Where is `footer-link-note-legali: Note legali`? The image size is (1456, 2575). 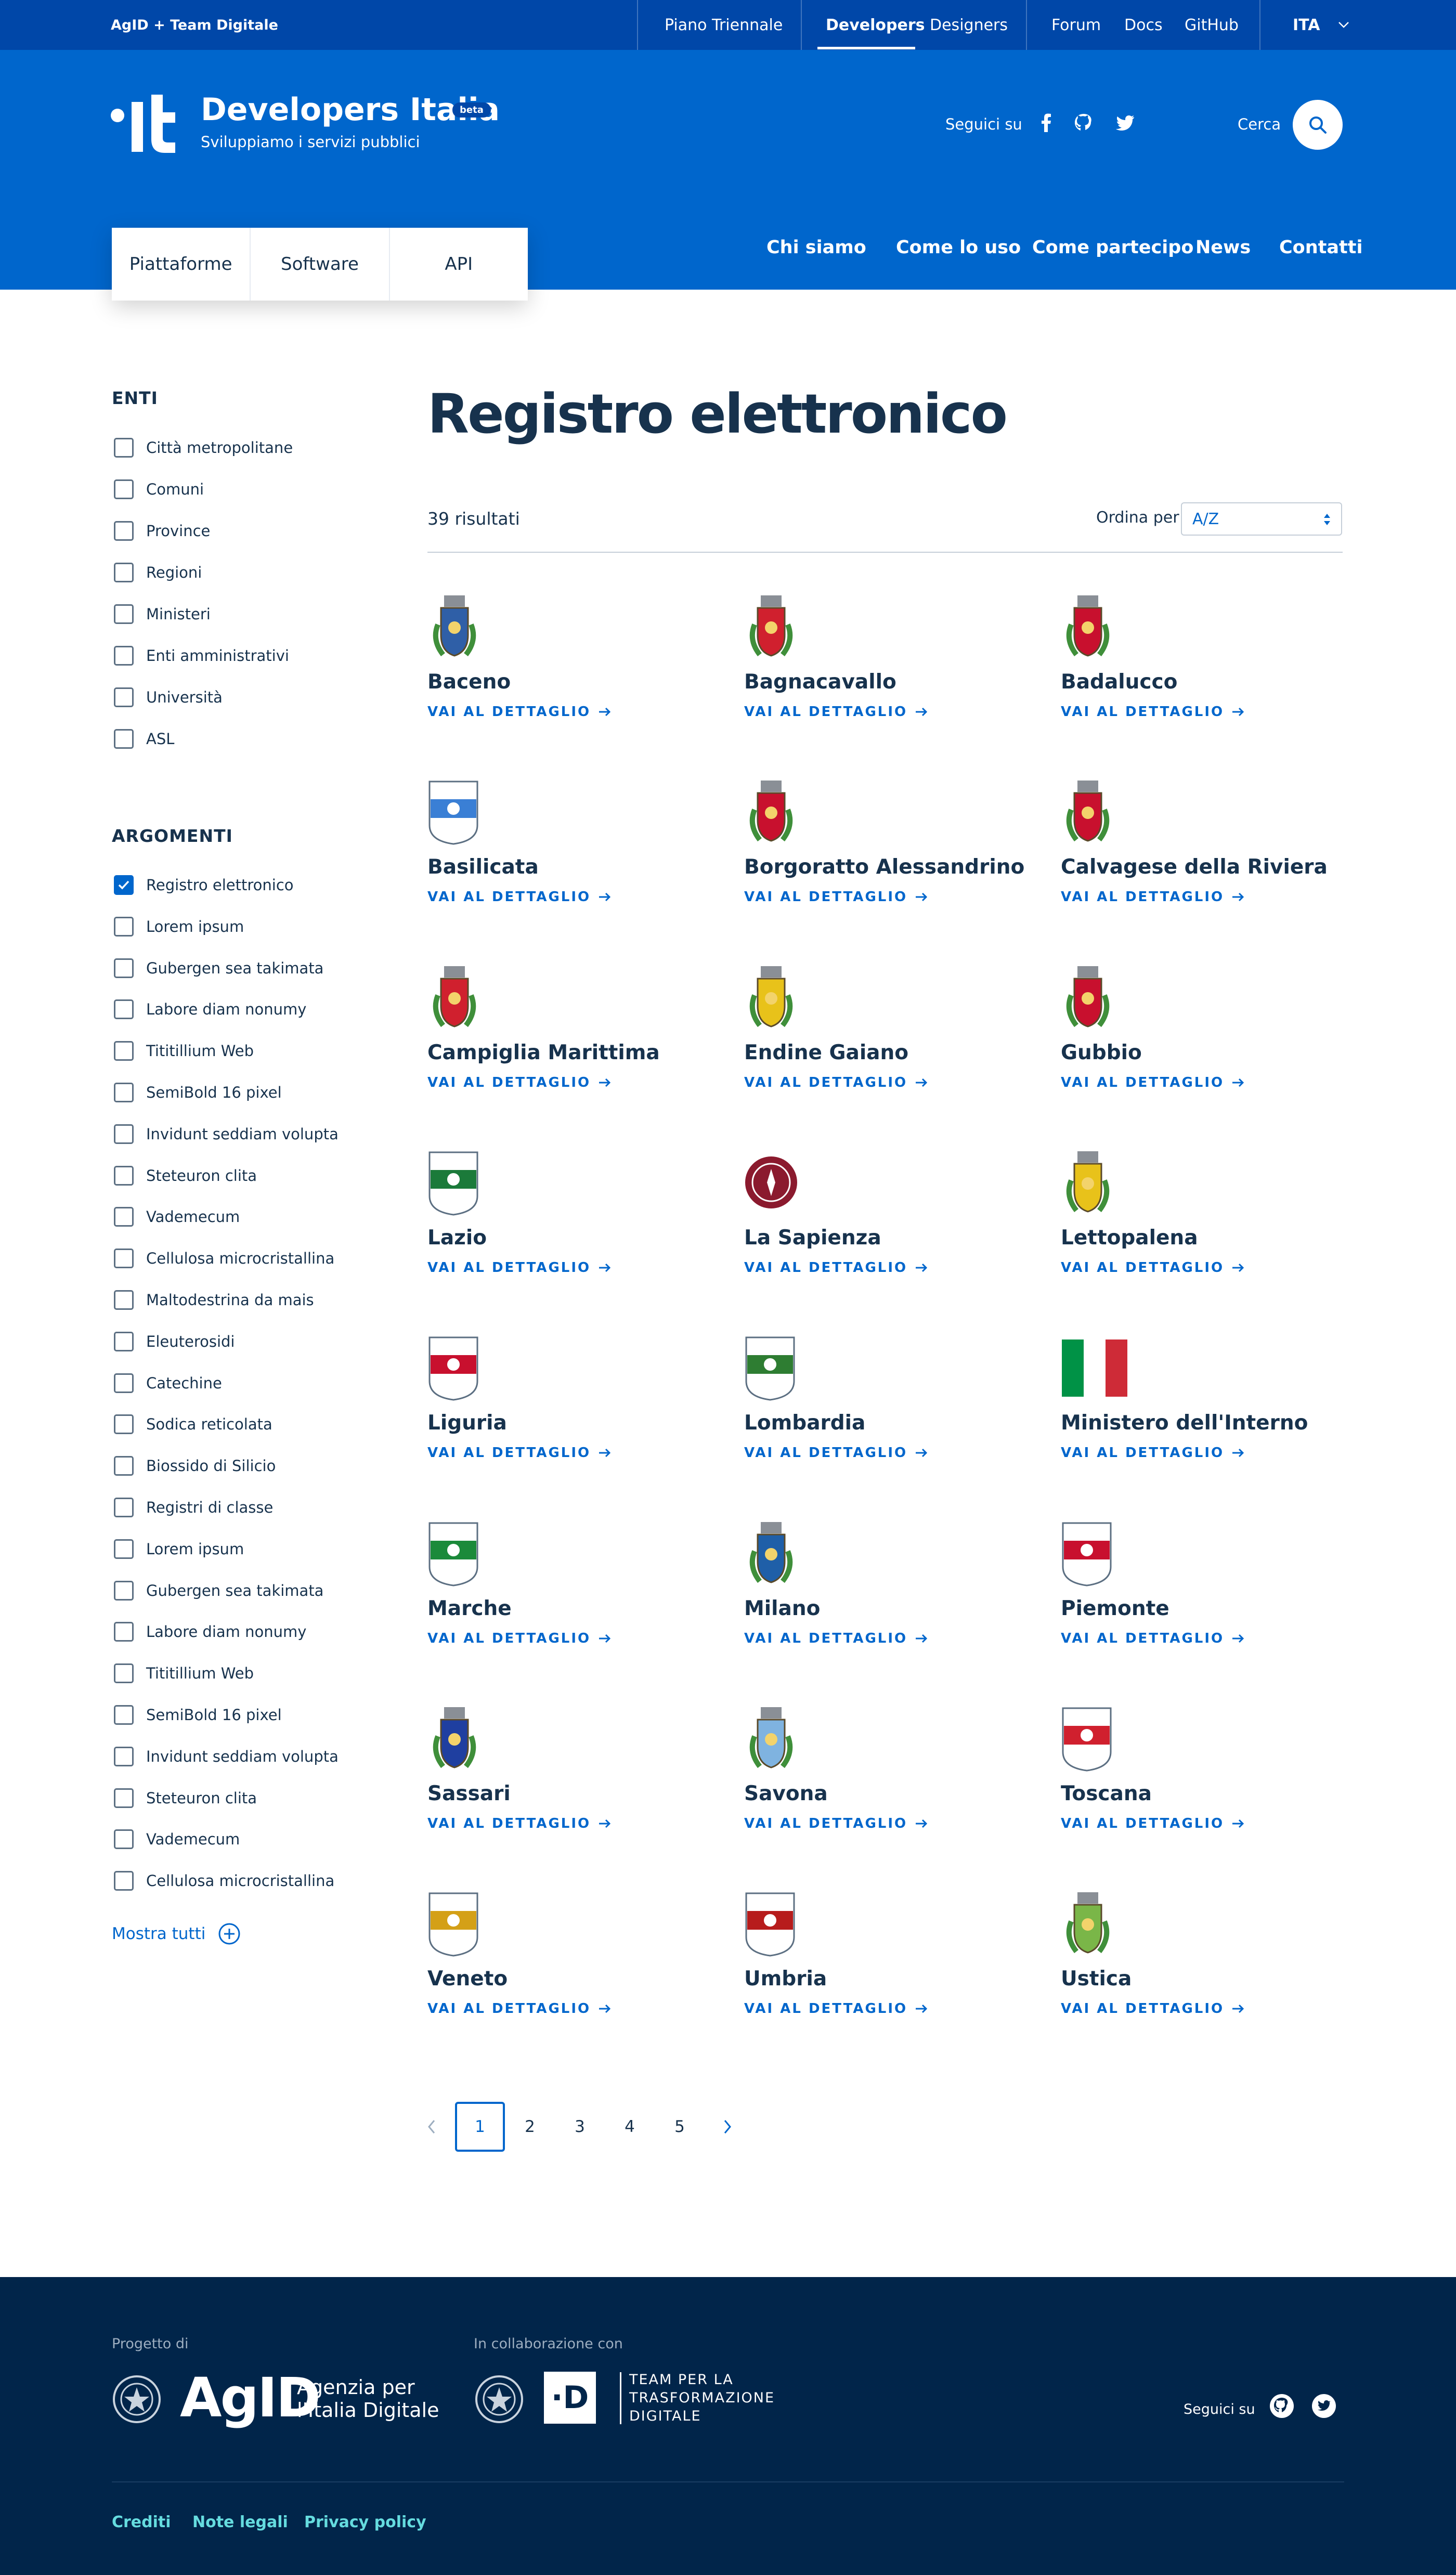
footer-link-note-legali: Note legali is located at coordinates (240, 2522).